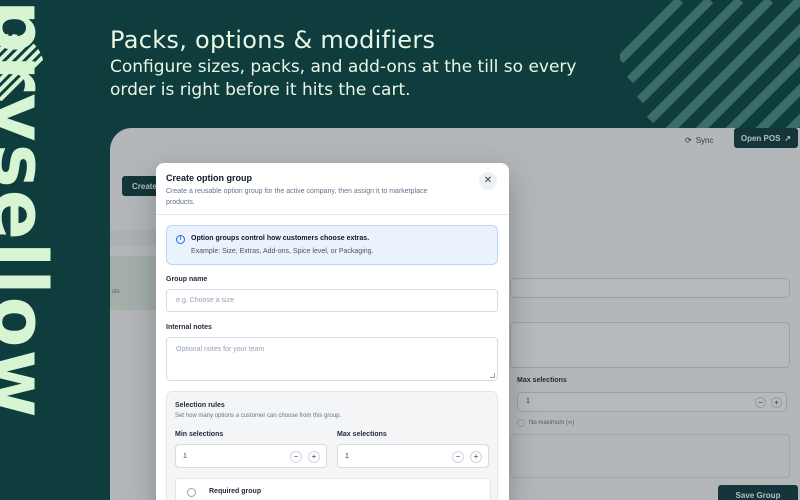 This screenshot has height=500, width=800. What do you see at coordinates (189, 327) in the screenshot?
I see `internal-notes-label: Internal notes` at bounding box center [189, 327].